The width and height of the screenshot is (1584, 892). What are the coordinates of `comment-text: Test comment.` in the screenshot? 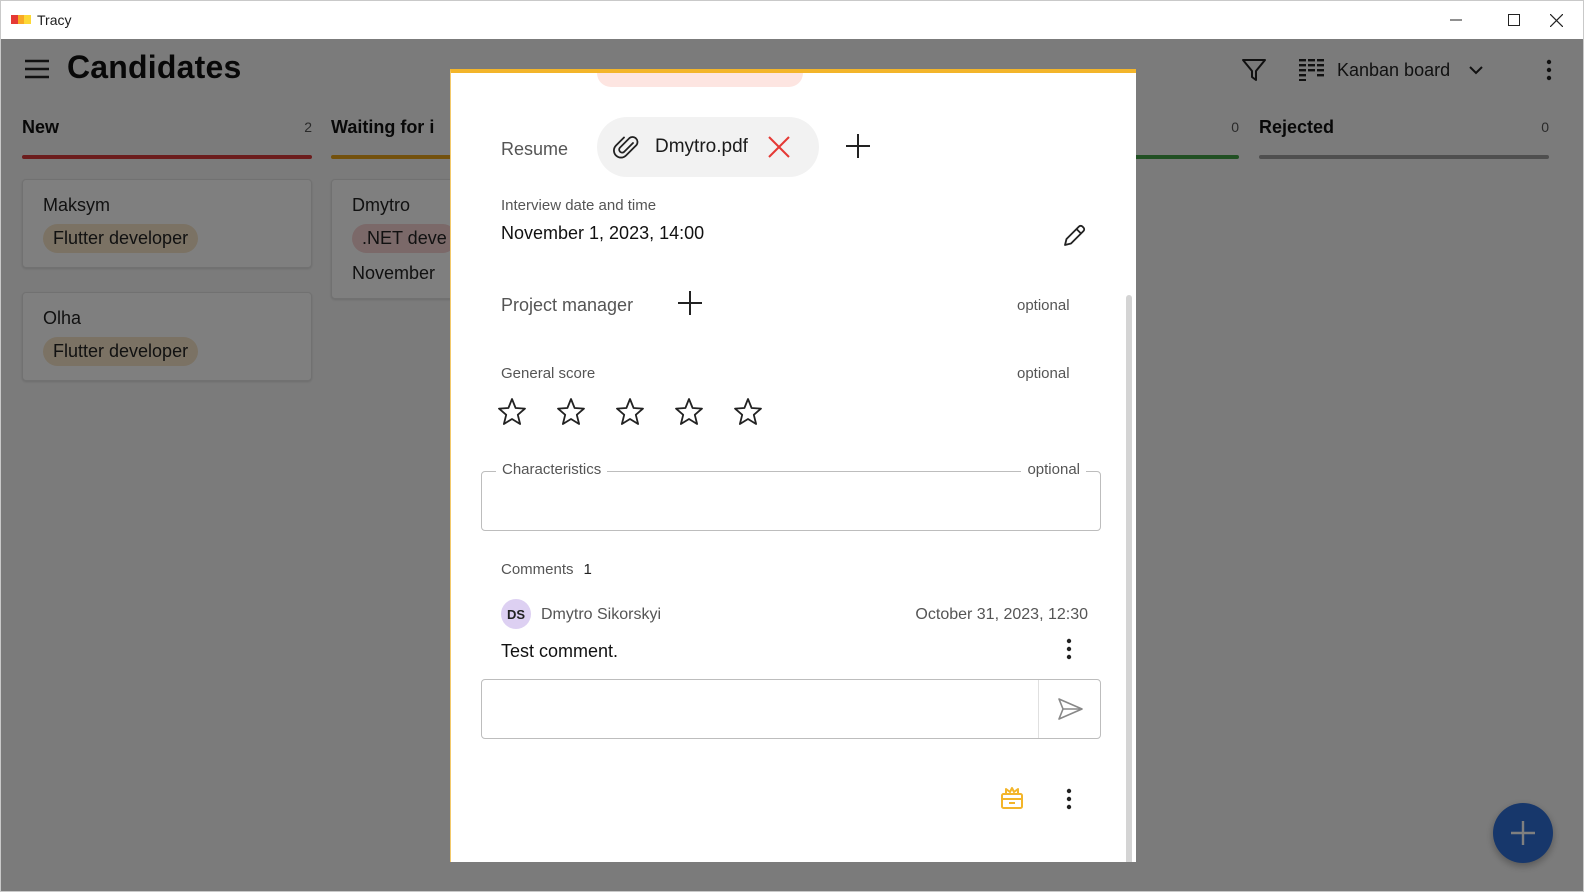 It's located at (560, 651).